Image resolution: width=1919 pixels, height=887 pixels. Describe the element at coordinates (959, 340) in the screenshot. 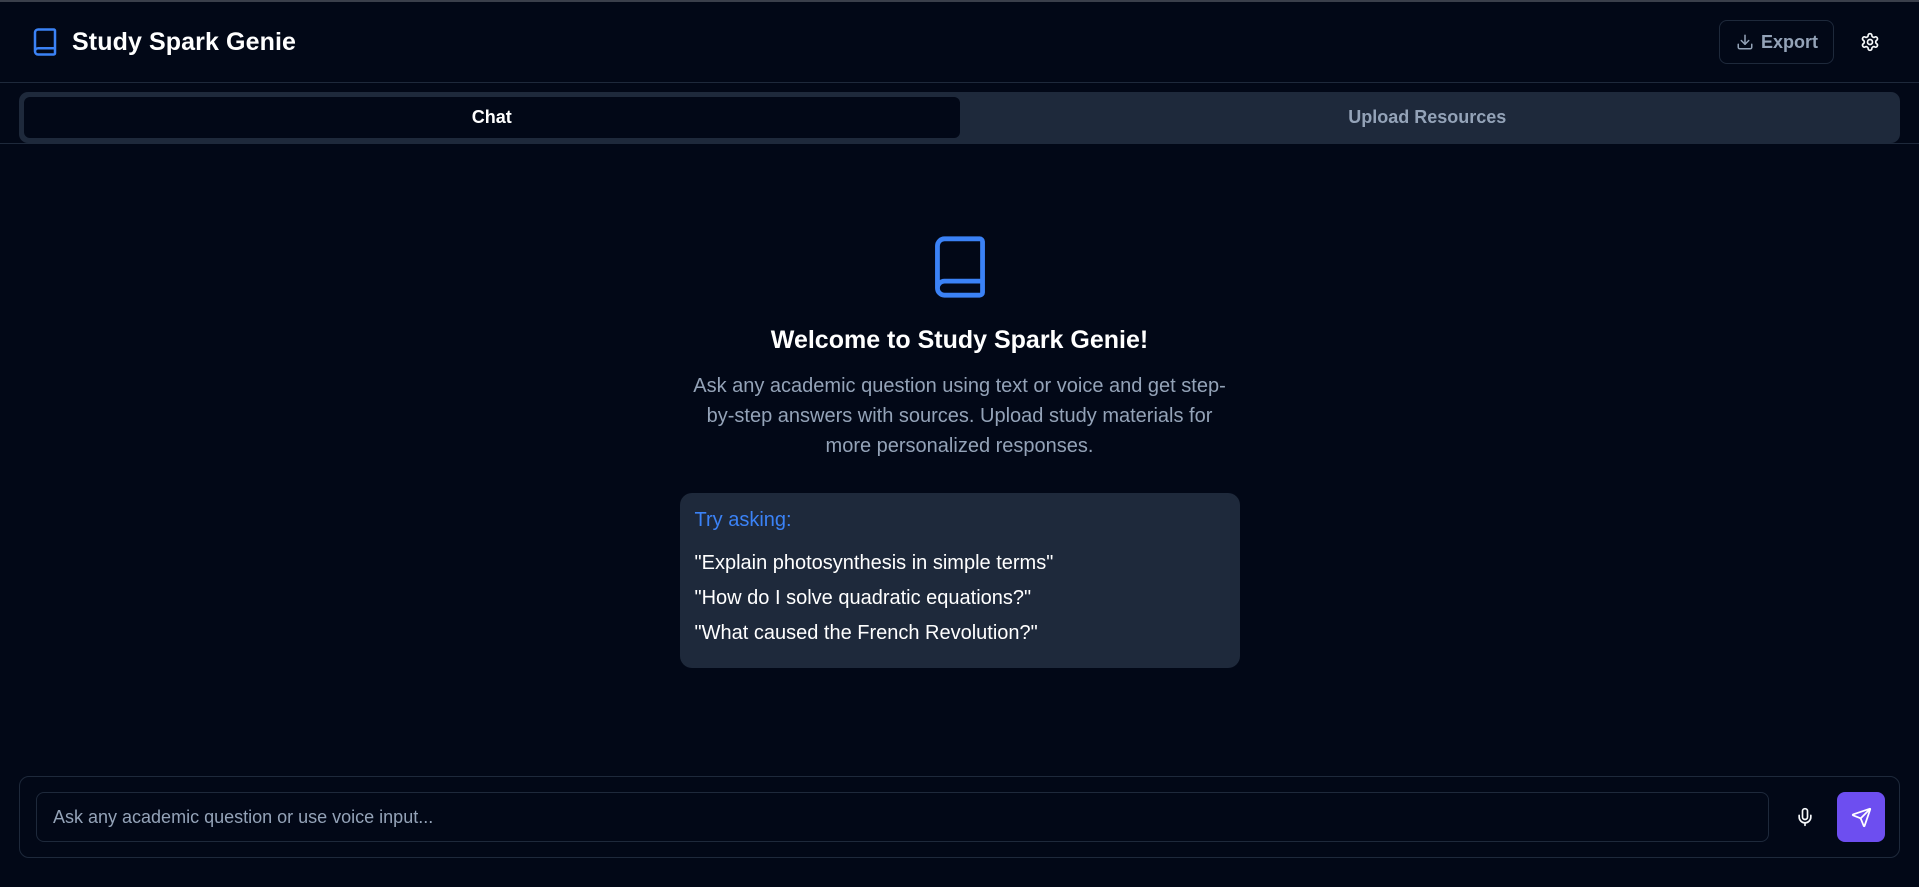

I see `welcome-title: Welcome to Study Spark Genie!` at that location.